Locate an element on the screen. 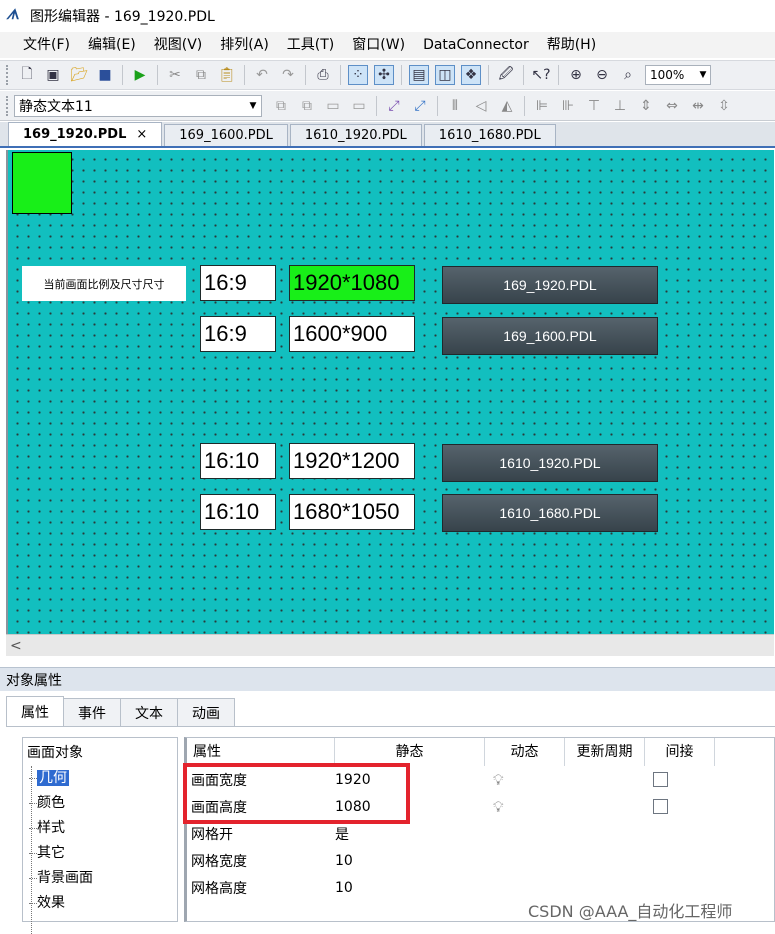  doc-tab-1610-1680: 1610_1680.PDL is located at coordinates (489, 135).